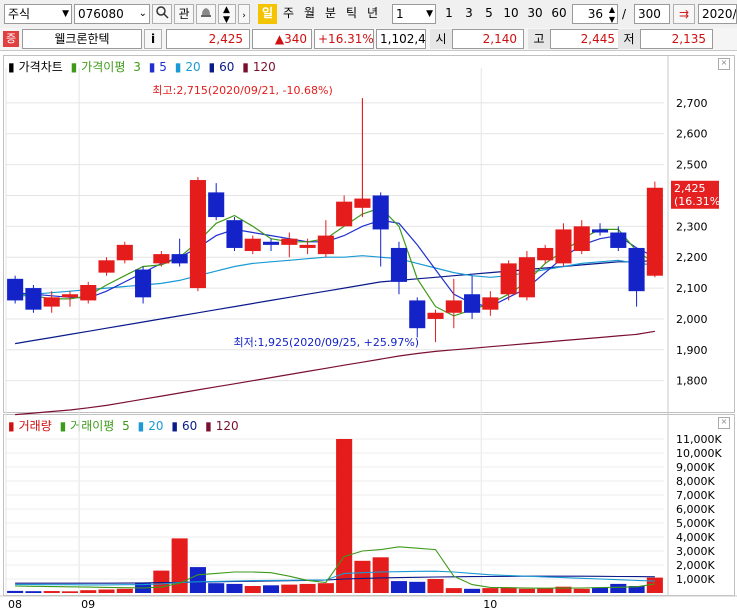  Describe the element at coordinates (695, 481) in the screenshot. I see `volume-tick-label: 8,000K` at that location.